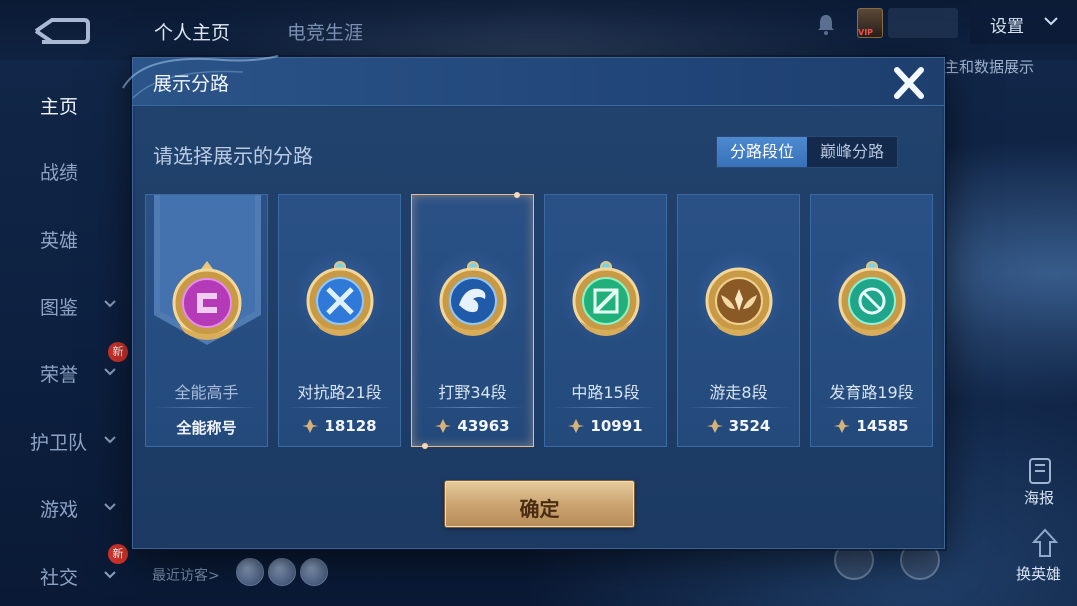 The image size is (1077, 606). What do you see at coordinates (882, 426) in the screenshot?
I see `lane-score: 14585` at bounding box center [882, 426].